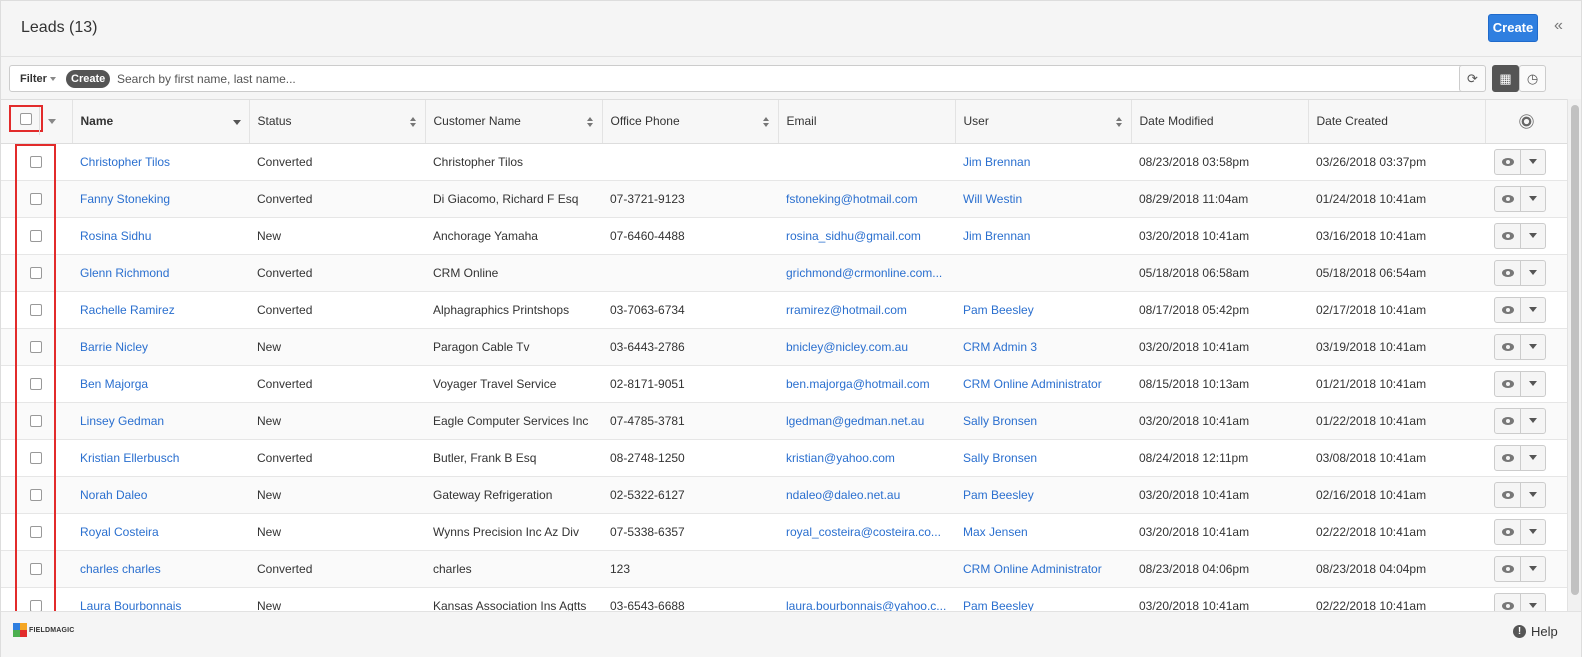 This screenshot has height=657, width=1582. I want to click on filter-button: Filter, so click(38, 79).